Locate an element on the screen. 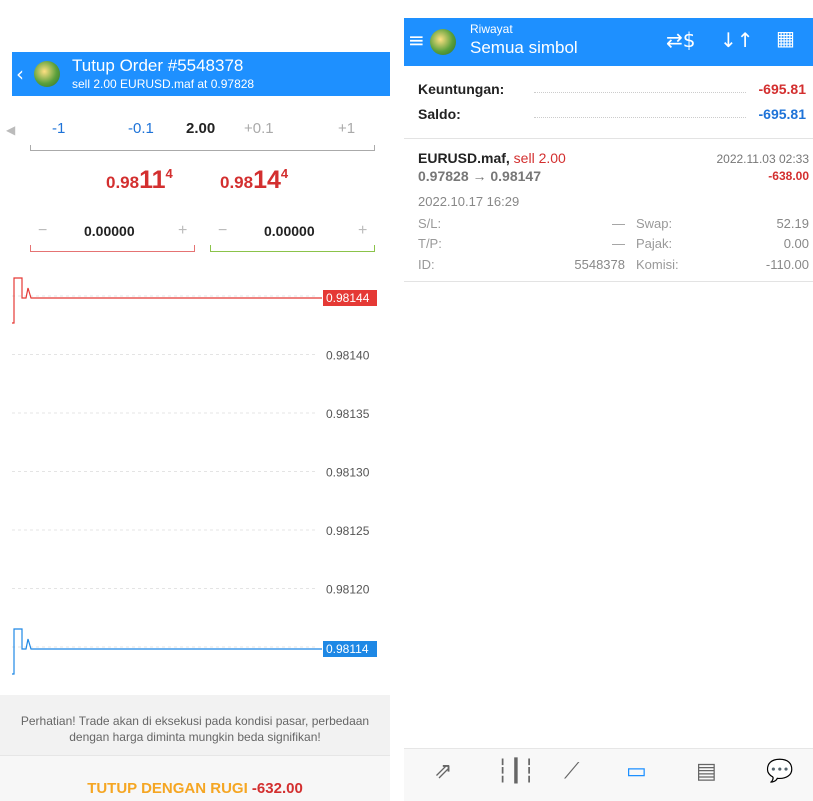 This screenshot has height=801, width=813. menu-icon: ≡ is located at coordinates (416, 40).